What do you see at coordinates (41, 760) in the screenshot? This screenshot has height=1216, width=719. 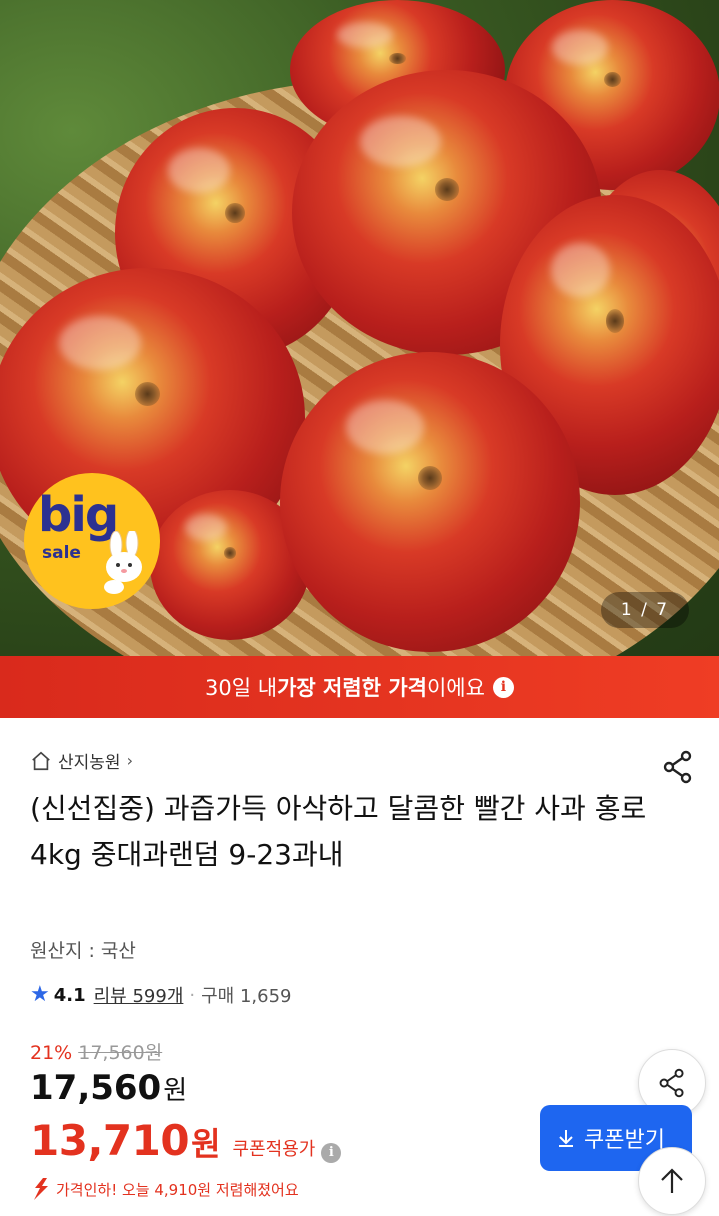 I see `home-icon` at bounding box center [41, 760].